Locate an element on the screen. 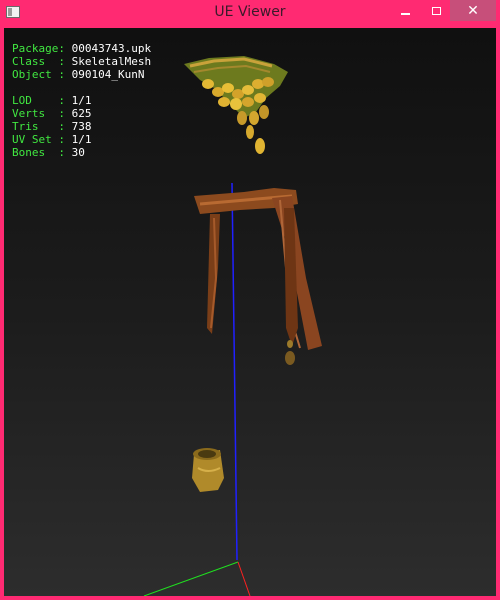 This screenshot has height=600, width=500. title-bar: UE Viewer ✕ is located at coordinates (250, 14).